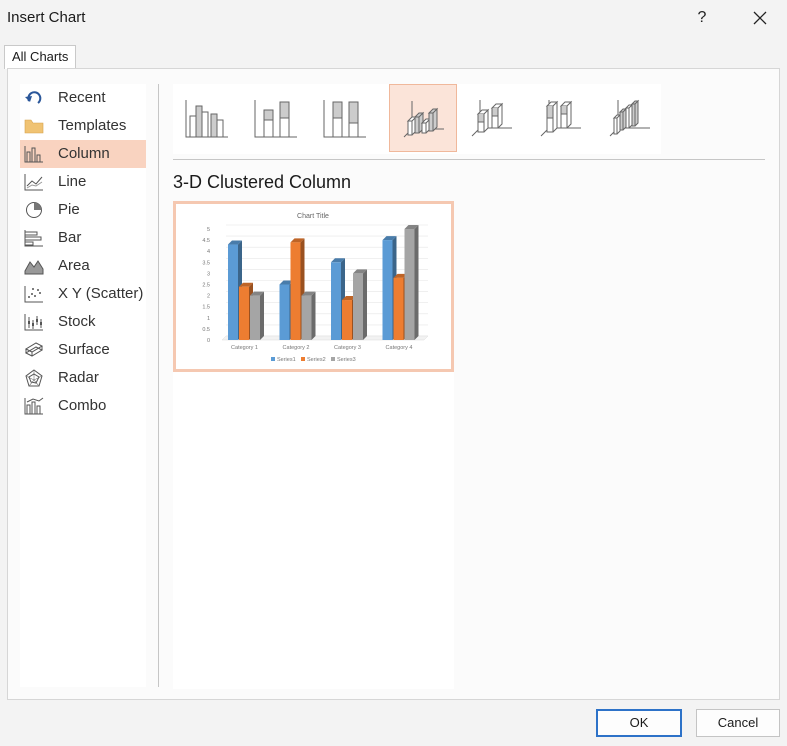  Describe the element at coordinates (34, 267) in the screenshot. I see `area-chart-icon` at that location.